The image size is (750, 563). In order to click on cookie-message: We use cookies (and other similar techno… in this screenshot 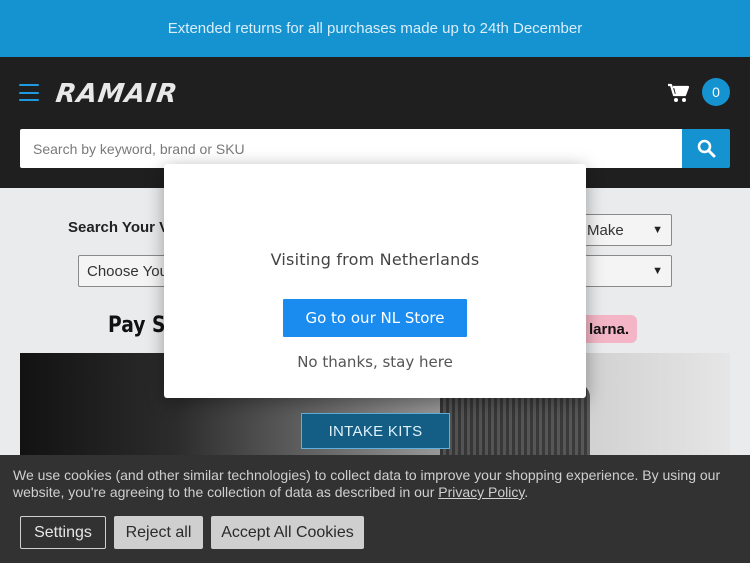, I will do `click(375, 484)`.